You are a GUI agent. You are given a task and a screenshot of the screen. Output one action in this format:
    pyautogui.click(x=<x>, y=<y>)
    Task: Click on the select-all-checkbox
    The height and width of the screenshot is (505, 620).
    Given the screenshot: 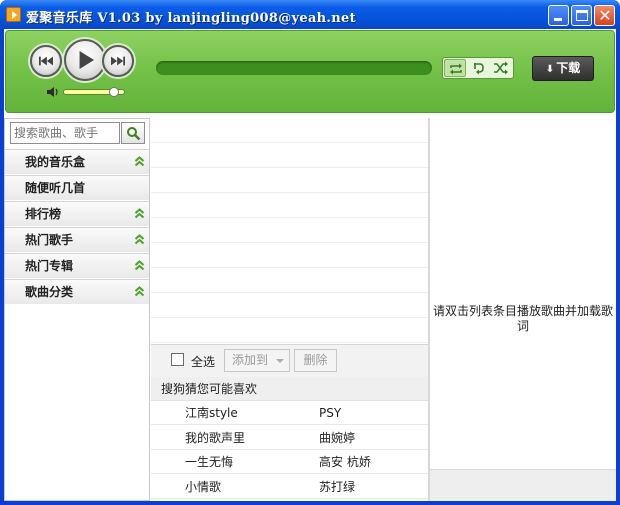 What is the action you would take?
    pyautogui.click(x=177, y=359)
    